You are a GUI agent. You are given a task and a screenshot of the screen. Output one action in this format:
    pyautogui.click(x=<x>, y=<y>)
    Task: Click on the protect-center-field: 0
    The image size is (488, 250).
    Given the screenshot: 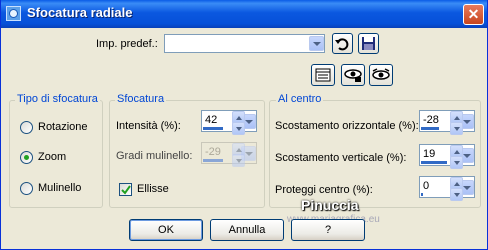 What is the action you would take?
    pyautogui.click(x=447, y=187)
    